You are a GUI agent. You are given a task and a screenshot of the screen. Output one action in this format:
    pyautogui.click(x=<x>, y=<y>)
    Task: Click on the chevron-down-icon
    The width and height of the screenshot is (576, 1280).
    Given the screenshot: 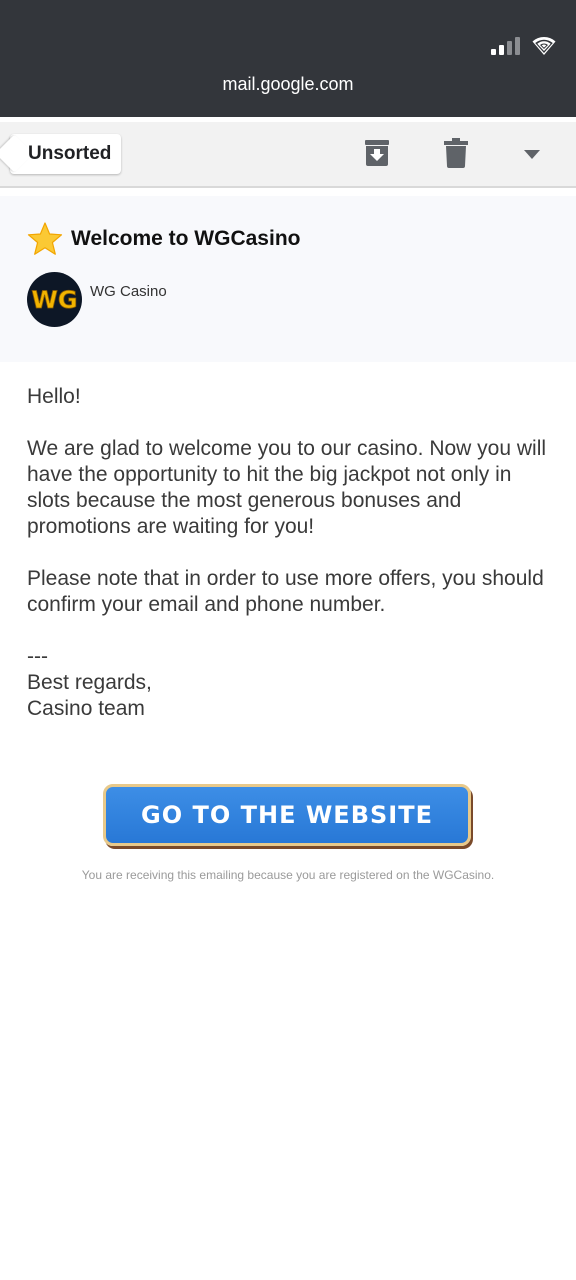 What is the action you would take?
    pyautogui.click(x=532, y=154)
    